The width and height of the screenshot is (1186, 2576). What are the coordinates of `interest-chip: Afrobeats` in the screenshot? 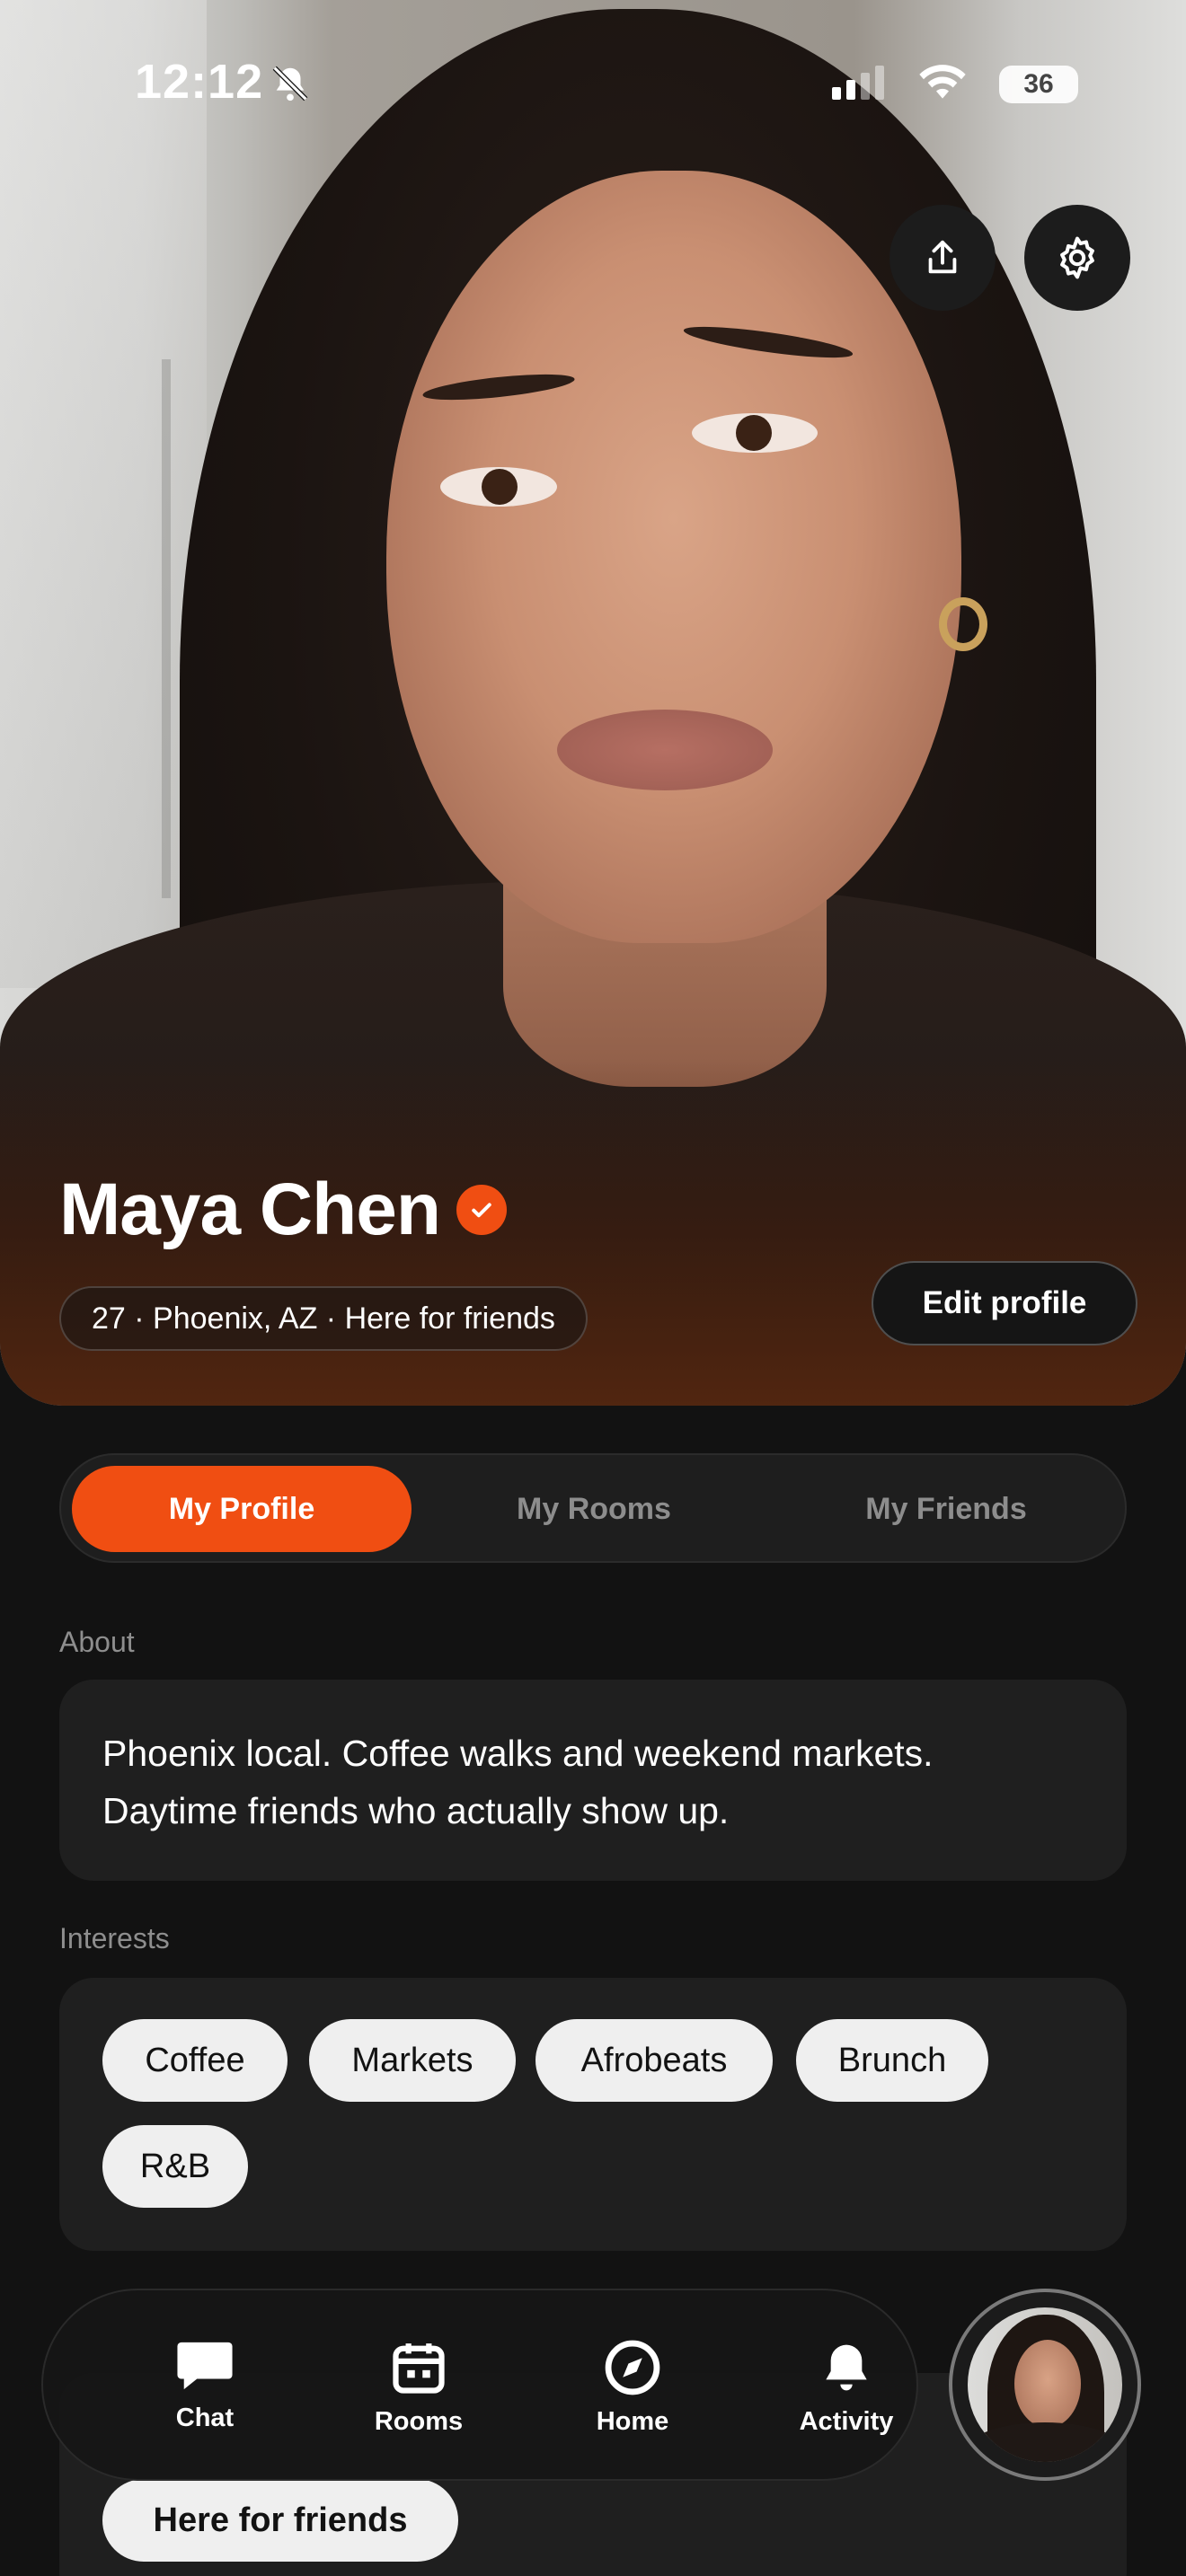 It's located at (654, 2060).